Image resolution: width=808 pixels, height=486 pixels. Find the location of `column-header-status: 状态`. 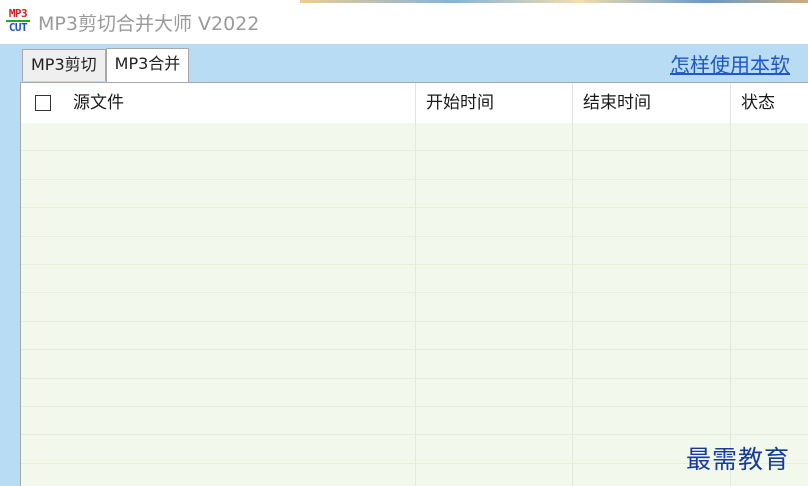

column-header-status: 状态 is located at coordinates (769, 103).